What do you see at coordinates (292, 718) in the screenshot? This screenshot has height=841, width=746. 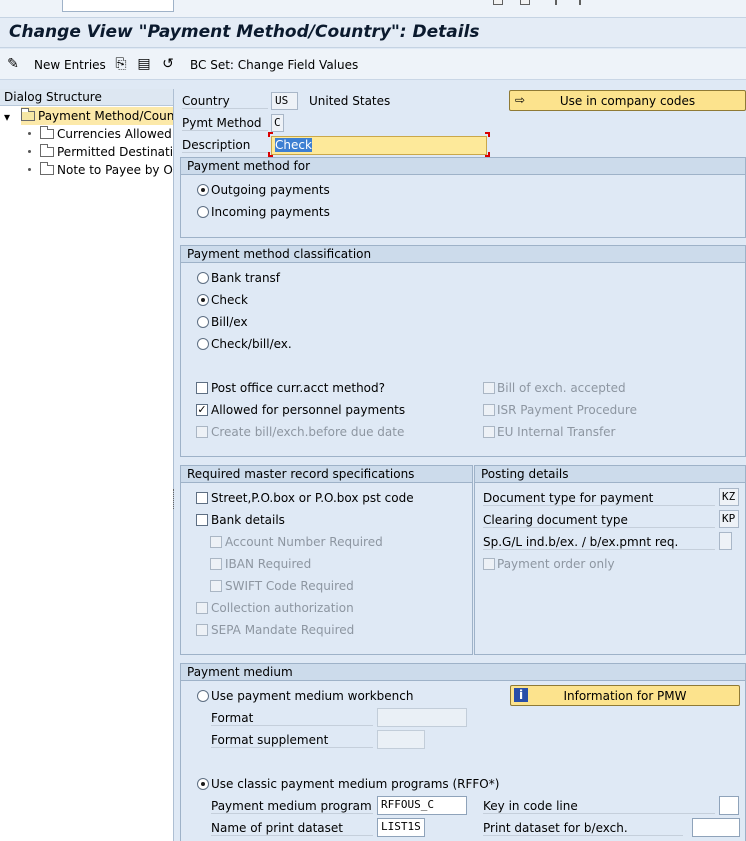 I see `format-label: Format` at bounding box center [292, 718].